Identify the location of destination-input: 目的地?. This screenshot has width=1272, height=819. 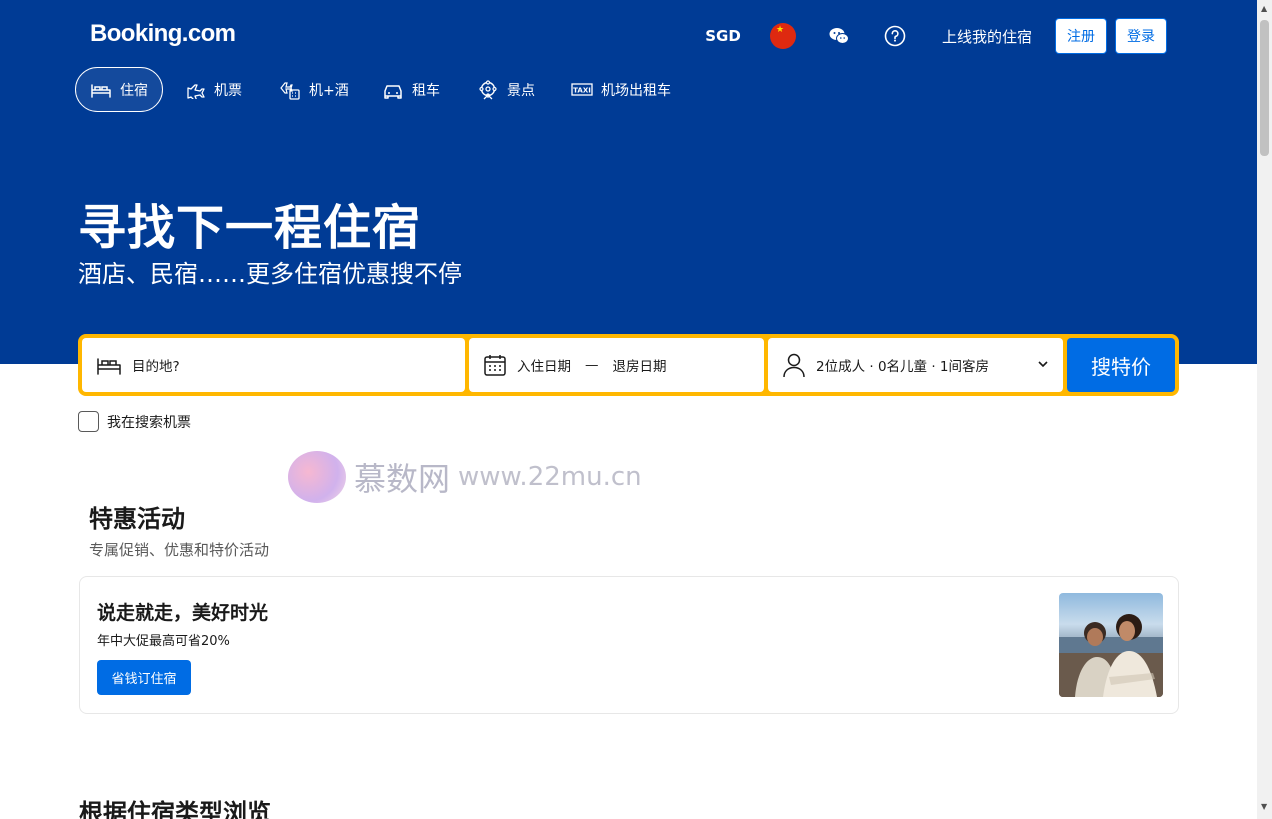
(273, 365).